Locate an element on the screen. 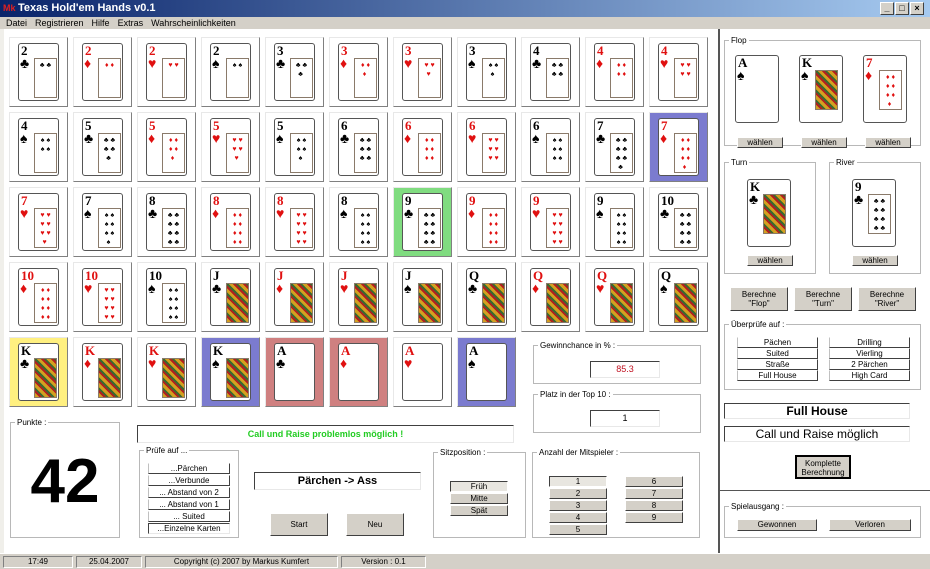  card-slot: 3 ♦ ♦ ♦ ♦ is located at coordinates (358, 72).